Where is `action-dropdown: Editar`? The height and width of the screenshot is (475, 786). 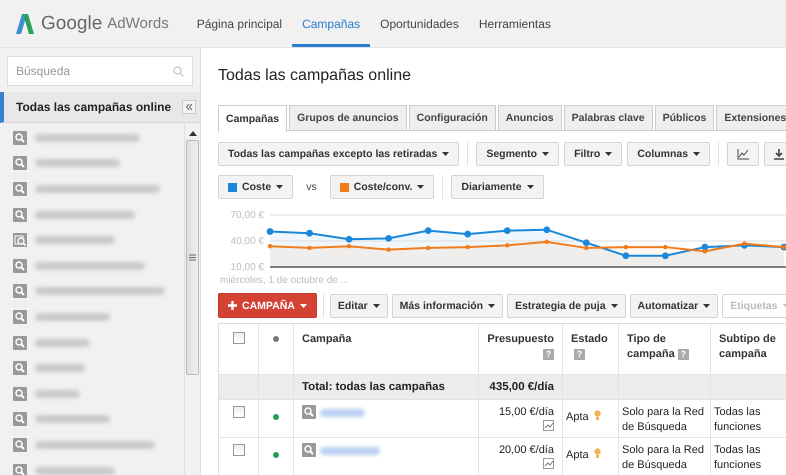 action-dropdown: Editar is located at coordinates (359, 306).